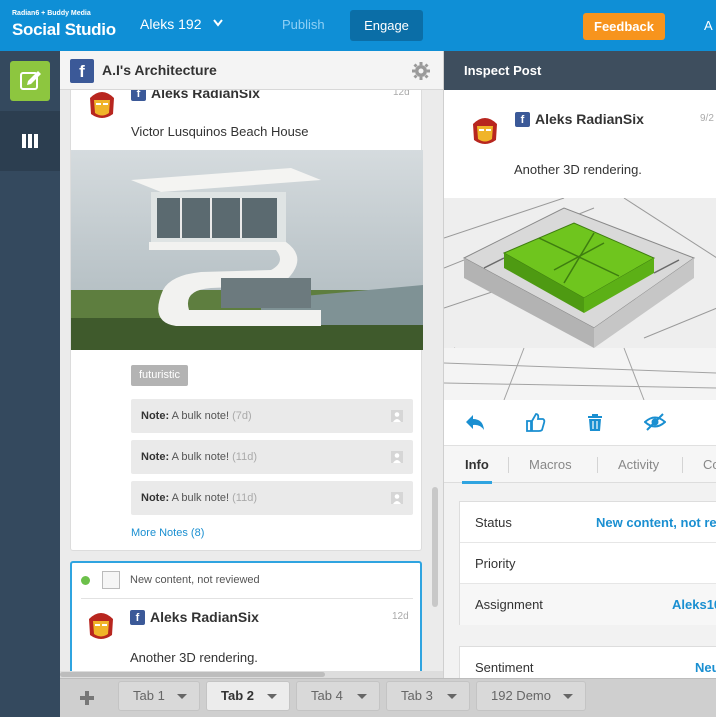 The height and width of the screenshot is (717, 716). Describe the element at coordinates (475, 422) in the screenshot. I see `reply-icon` at that location.